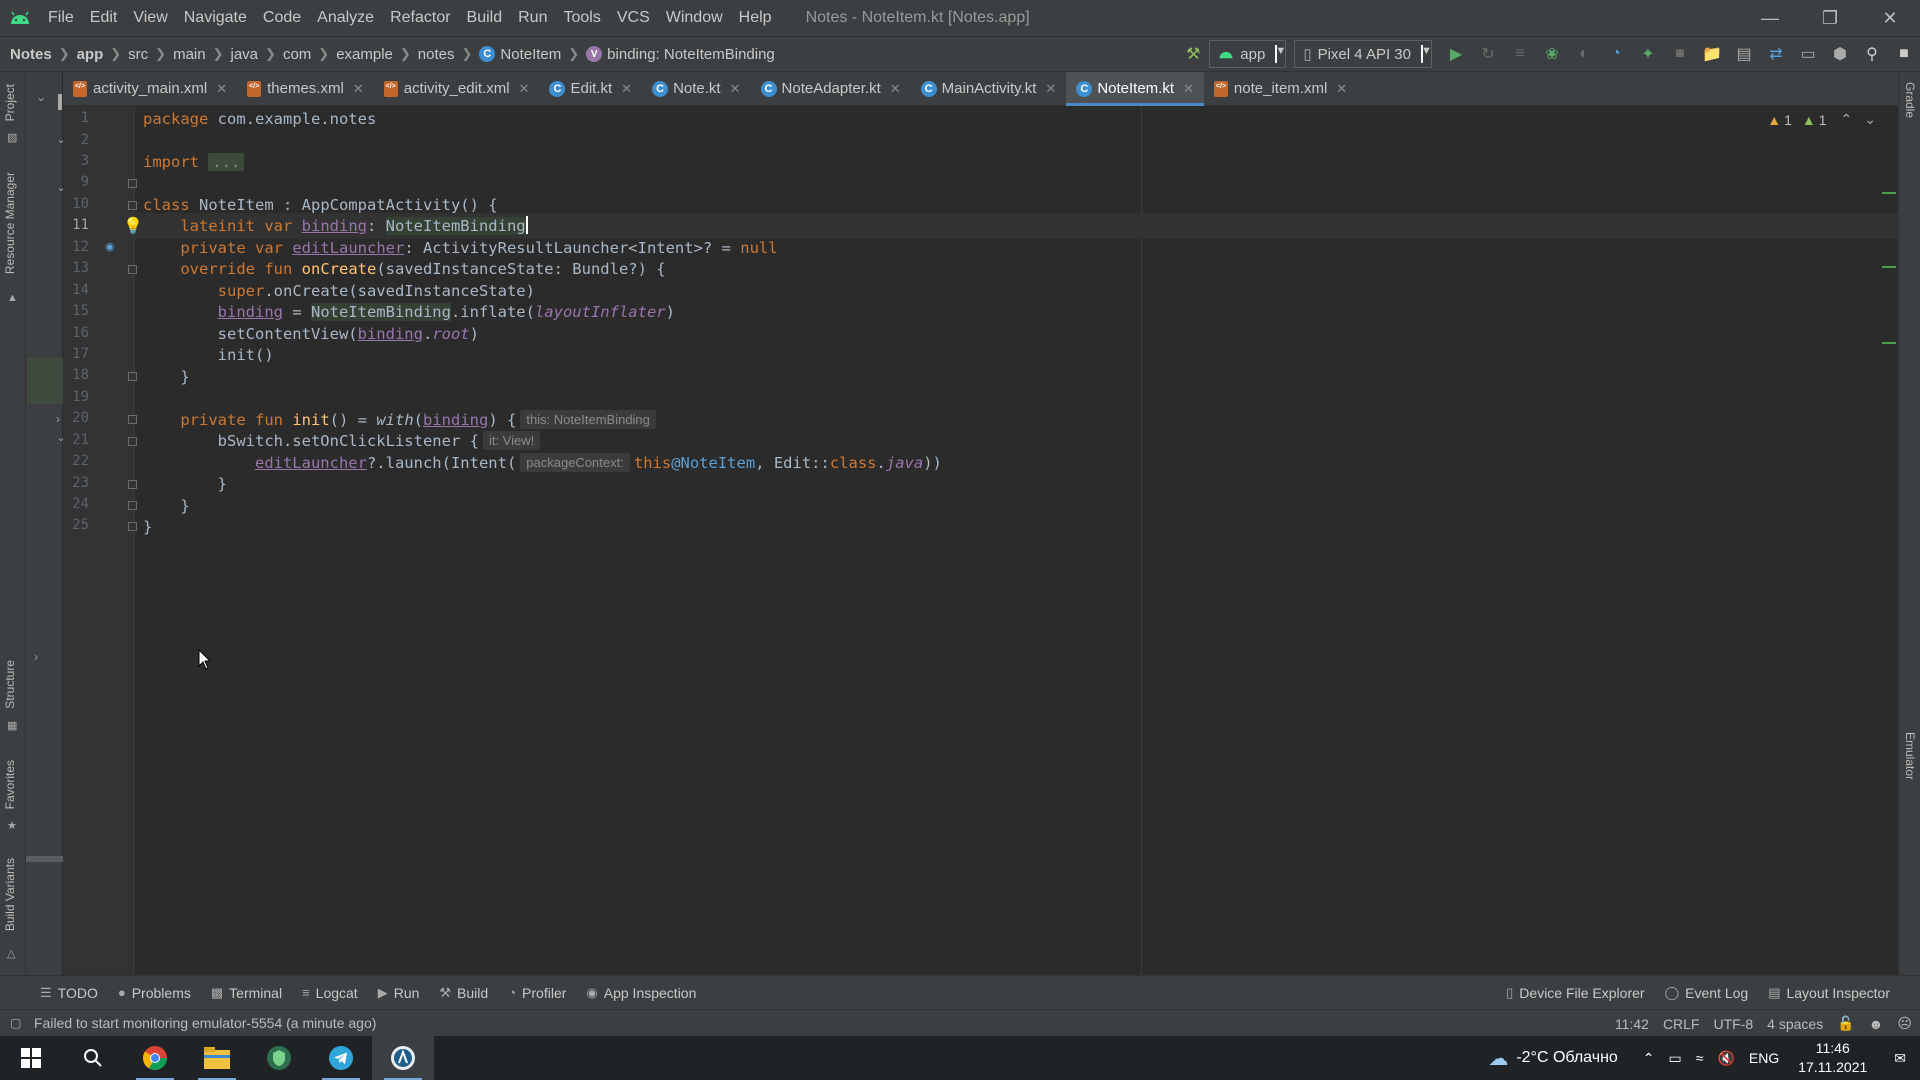  I want to click on favorites-tool-tab: Favorites, so click(10, 784).